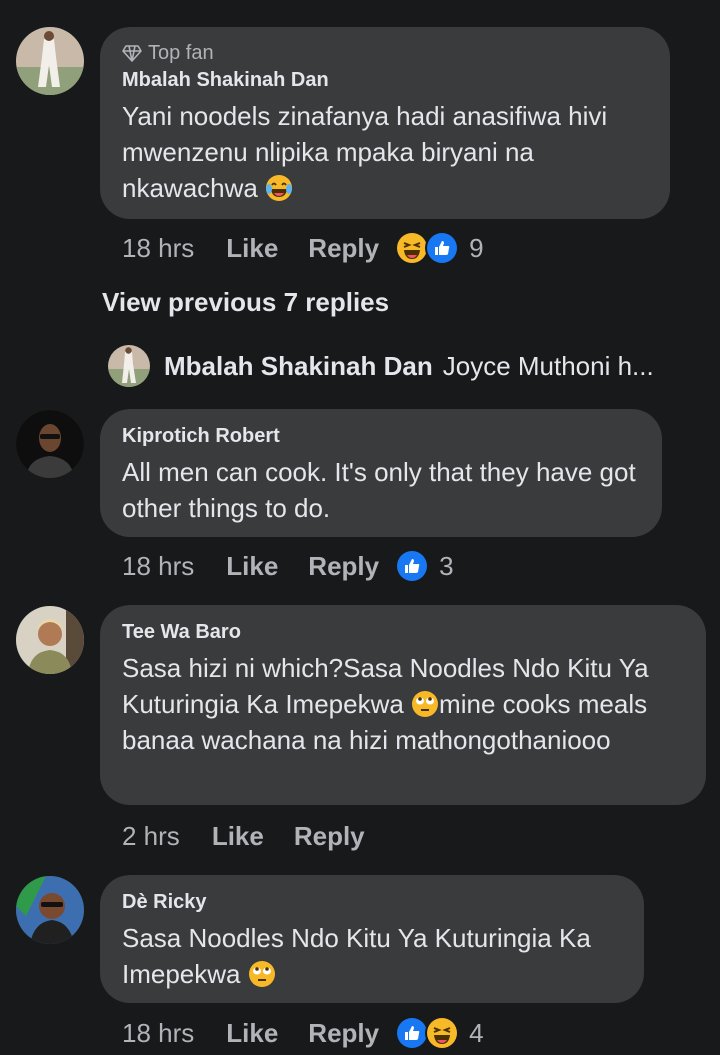 This screenshot has height=1055, width=720. I want to click on comment-meta: 18 hrs Like Reply 9, so click(303, 248).